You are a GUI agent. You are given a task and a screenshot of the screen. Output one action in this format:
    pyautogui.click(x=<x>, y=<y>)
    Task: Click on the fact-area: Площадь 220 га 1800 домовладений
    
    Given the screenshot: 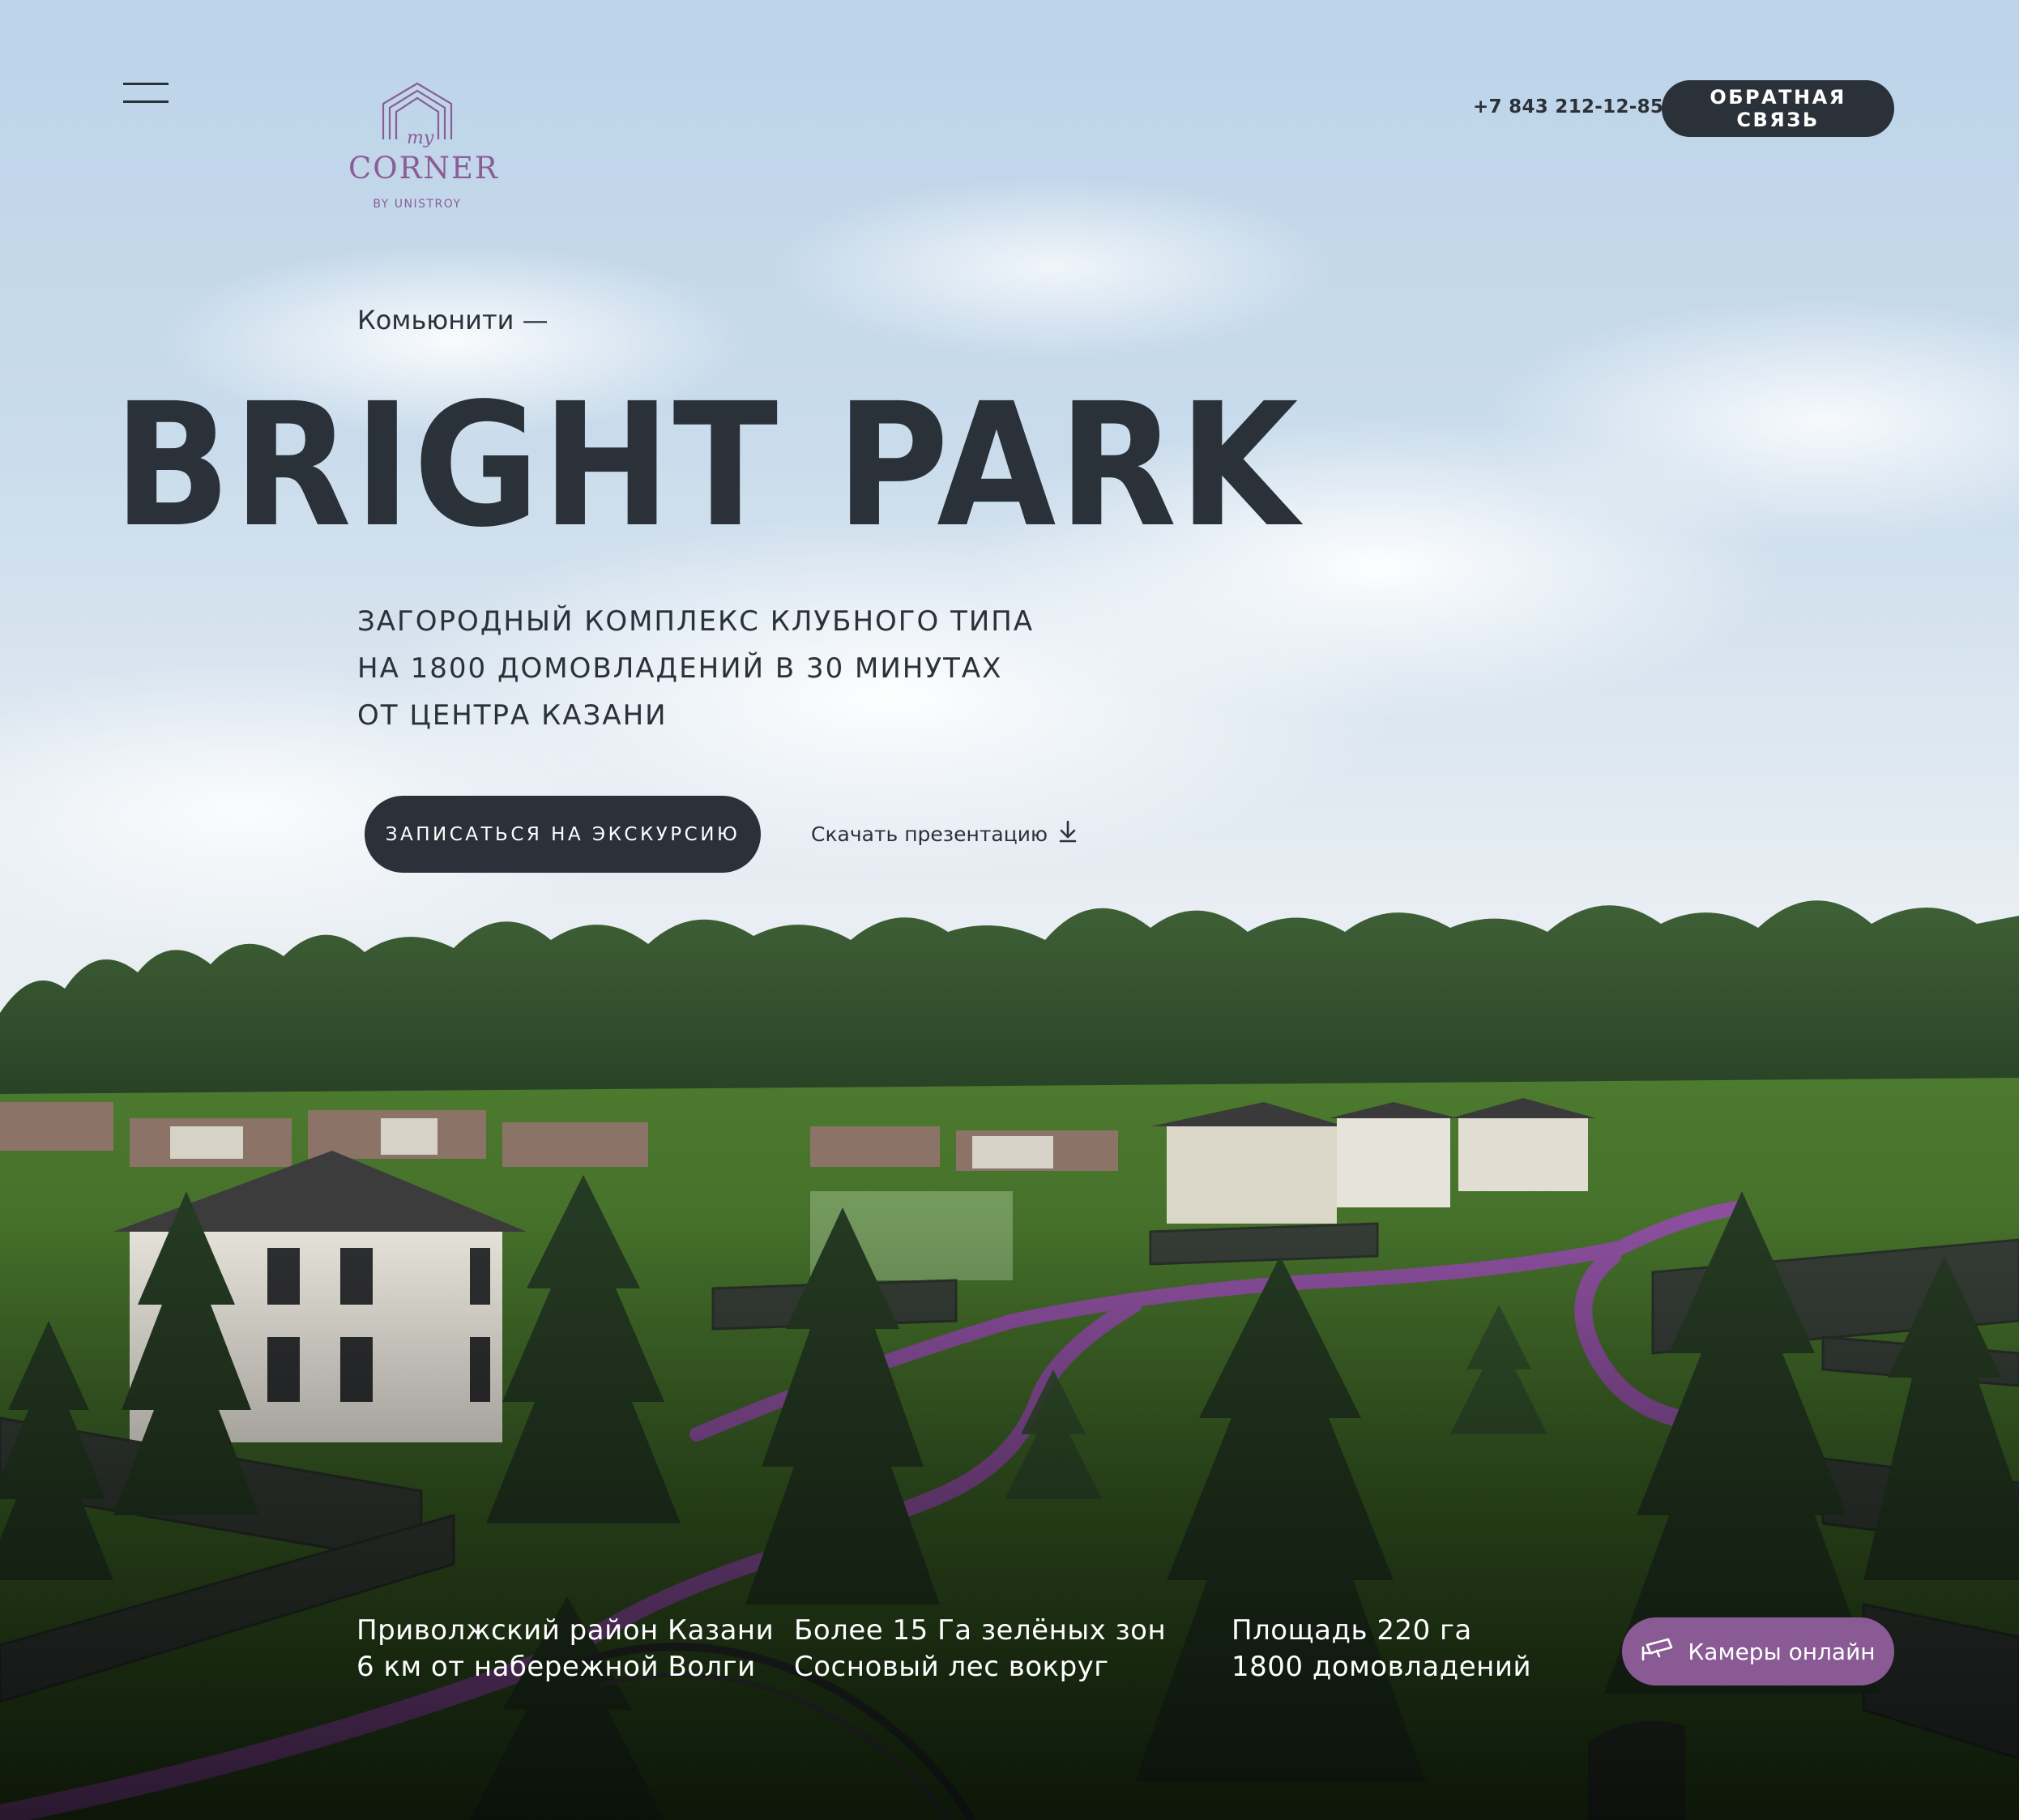 What is the action you would take?
    pyautogui.click(x=1381, y=1649)
    